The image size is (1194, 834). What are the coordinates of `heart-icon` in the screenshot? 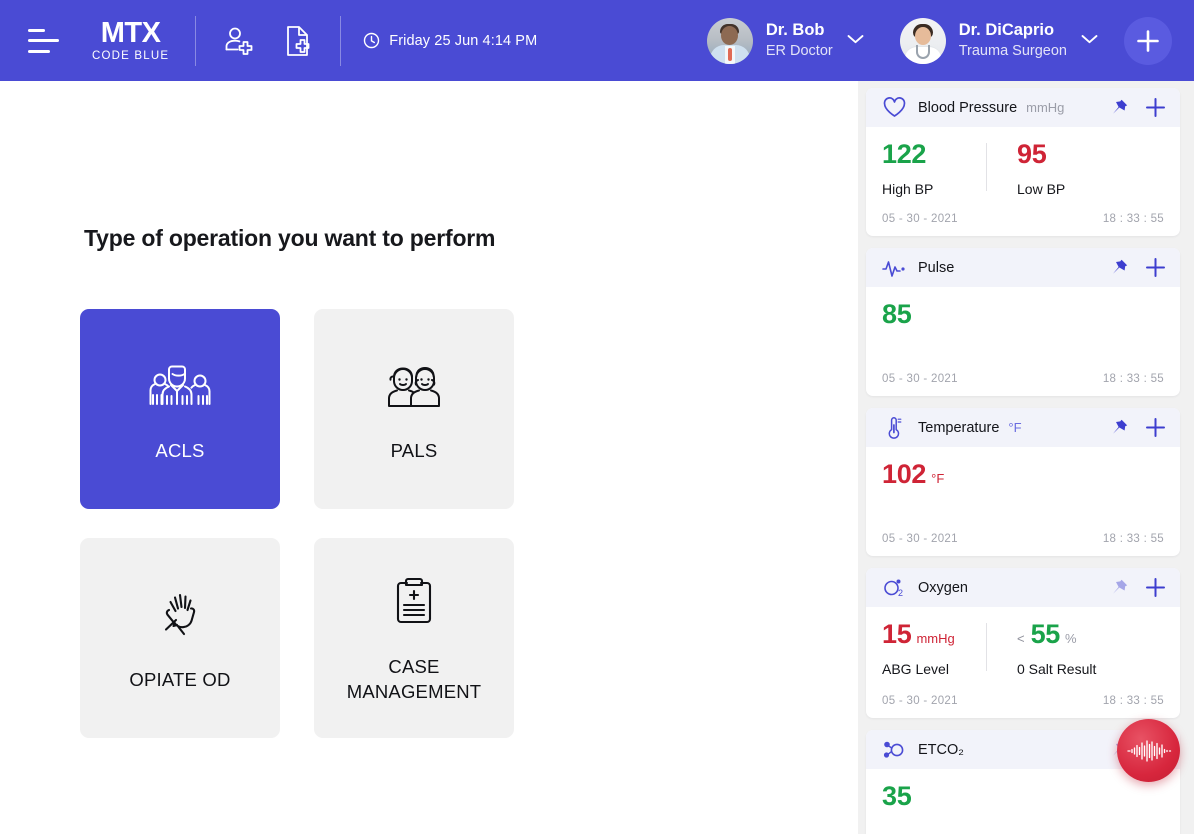 It's located at (894, 107).